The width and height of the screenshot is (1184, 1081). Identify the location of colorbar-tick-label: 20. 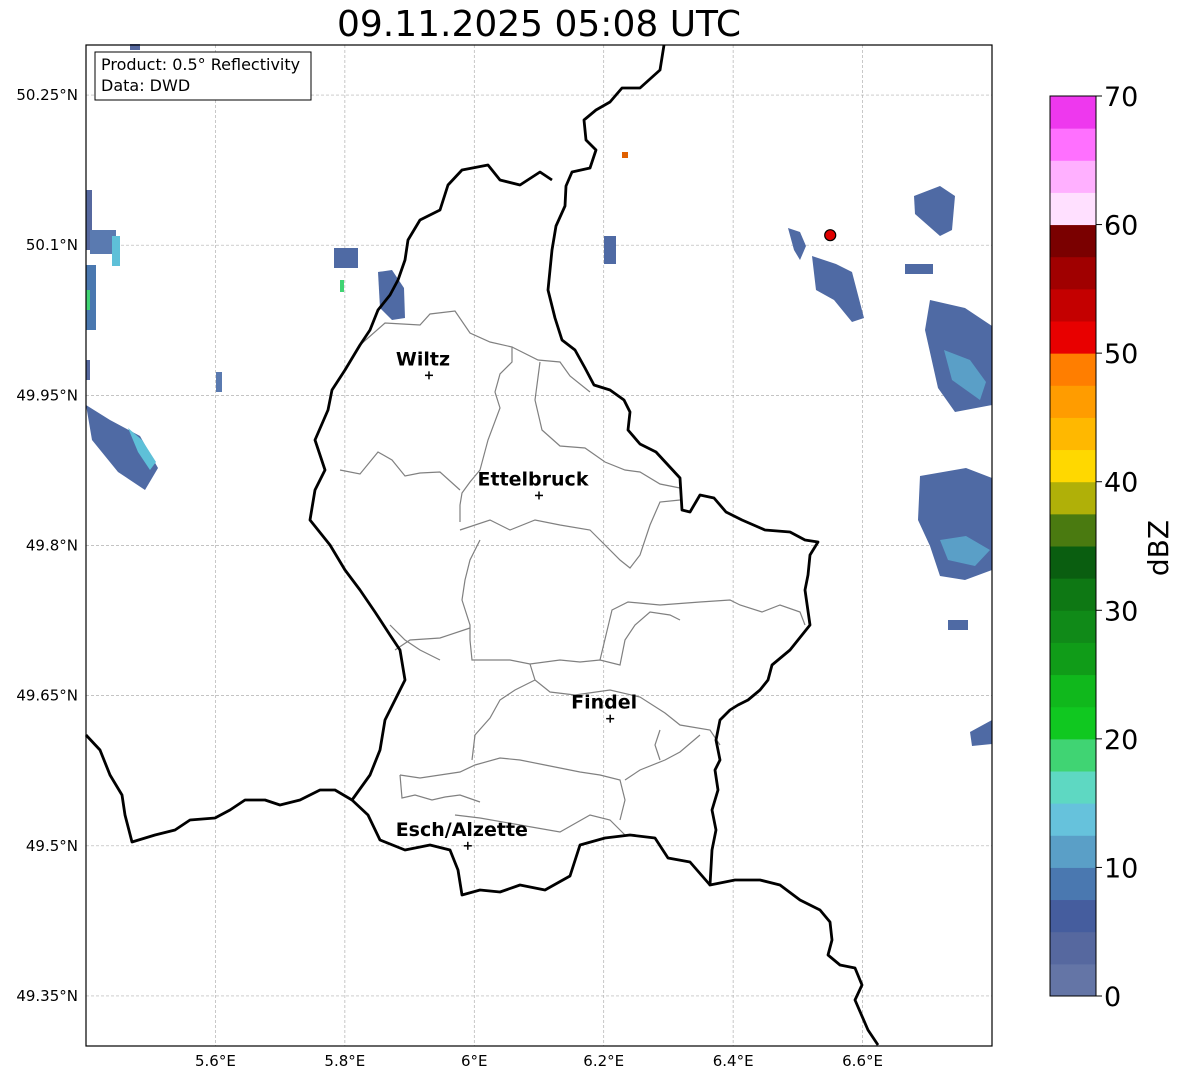
(1121, 740).